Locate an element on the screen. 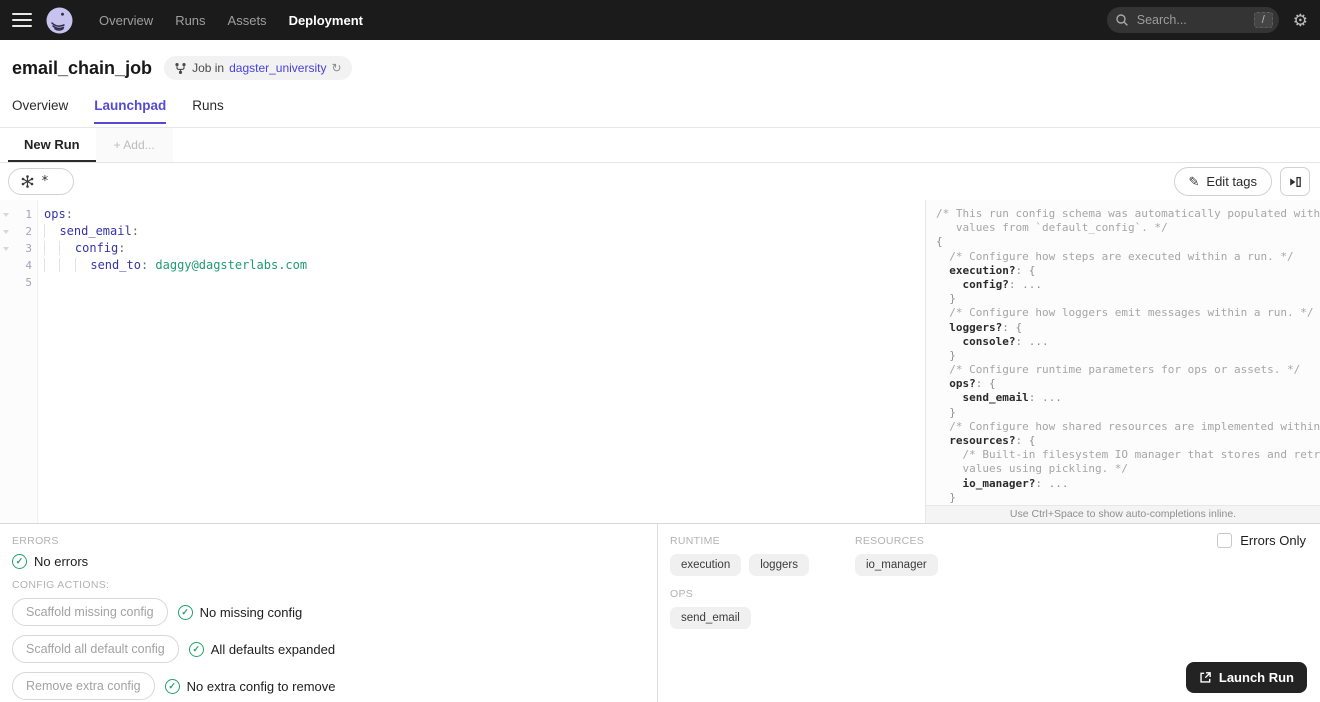 The height and width of the screenshot is (702, 1320). errors-only-checkbox is located at coordinates (1225, 540).